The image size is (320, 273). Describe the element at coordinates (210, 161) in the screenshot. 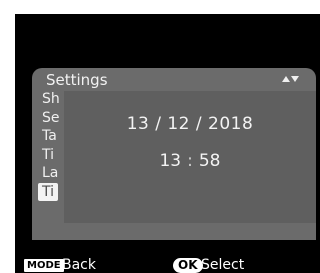

I see `time-minutes: 58` at that location.